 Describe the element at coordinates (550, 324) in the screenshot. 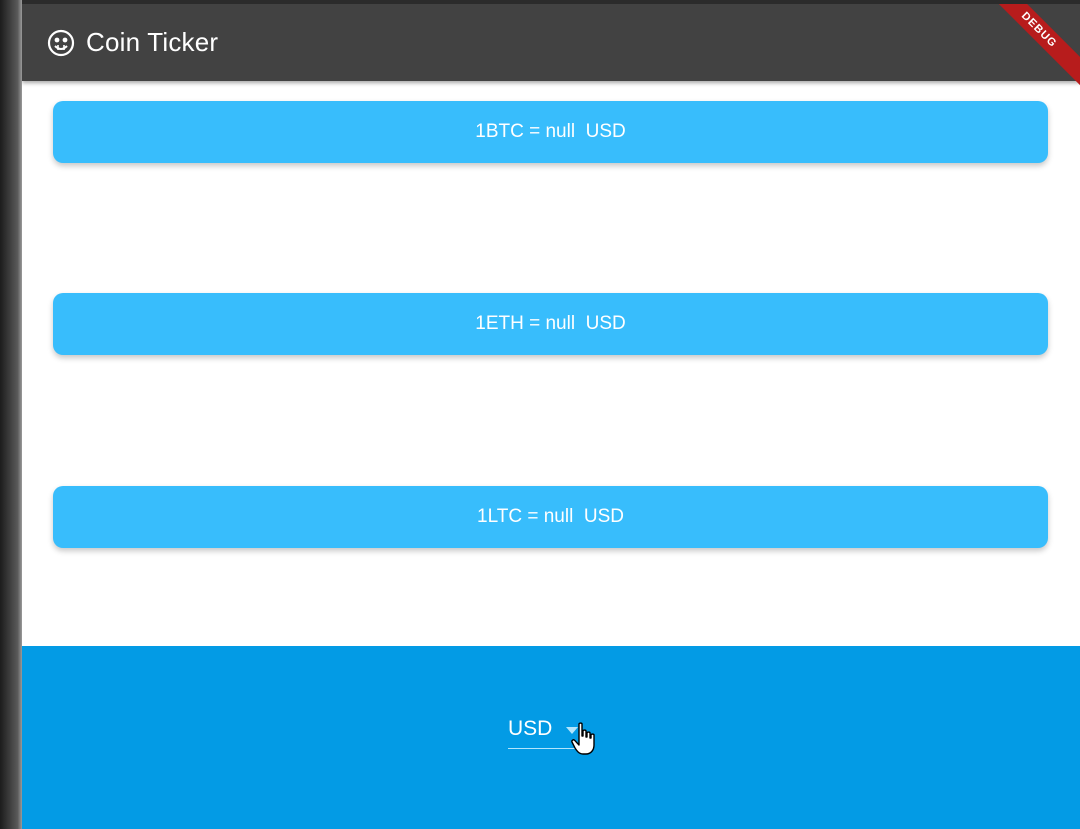

I see `rate-card-eth: 1ETH = null USD` at that location.